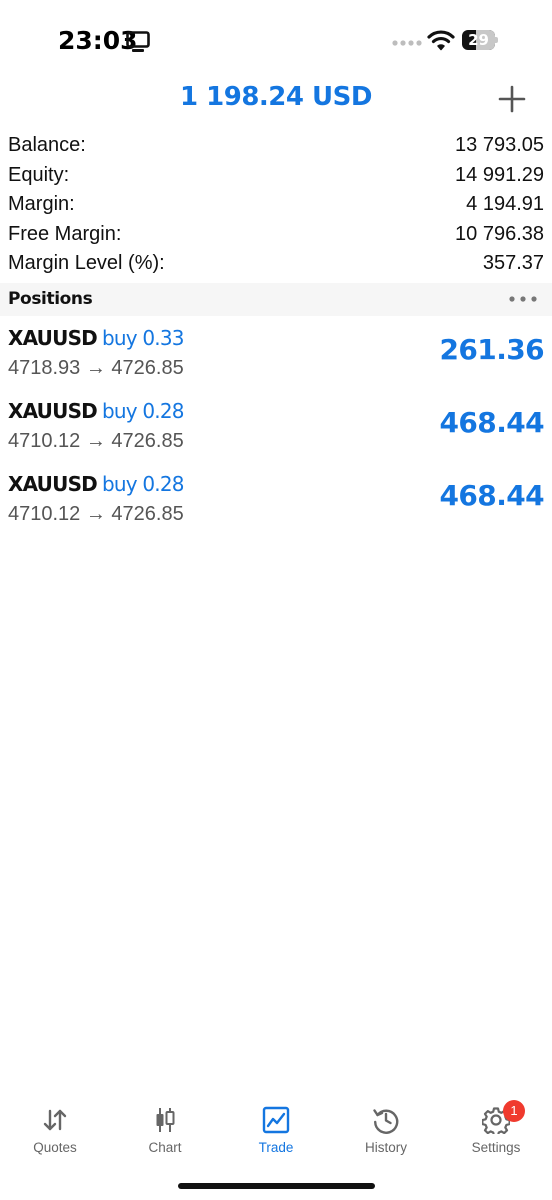 Image resolution: width=552 pixels, height=1200 pixels. I want to click on tab-chart-label: Chart, so click(165, 1147).